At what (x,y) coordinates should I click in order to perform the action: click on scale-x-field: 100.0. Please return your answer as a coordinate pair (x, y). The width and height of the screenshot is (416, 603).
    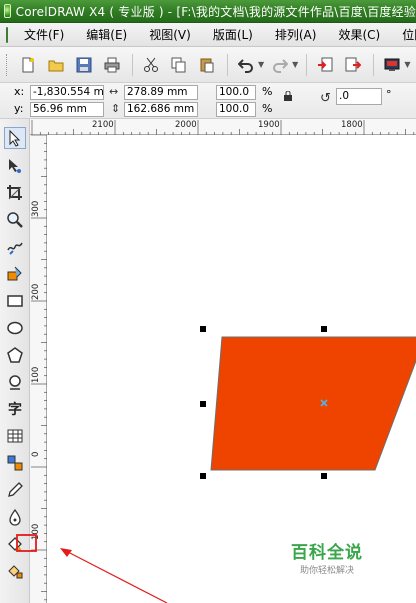
    Looking at the image, I should click on (236, 92).